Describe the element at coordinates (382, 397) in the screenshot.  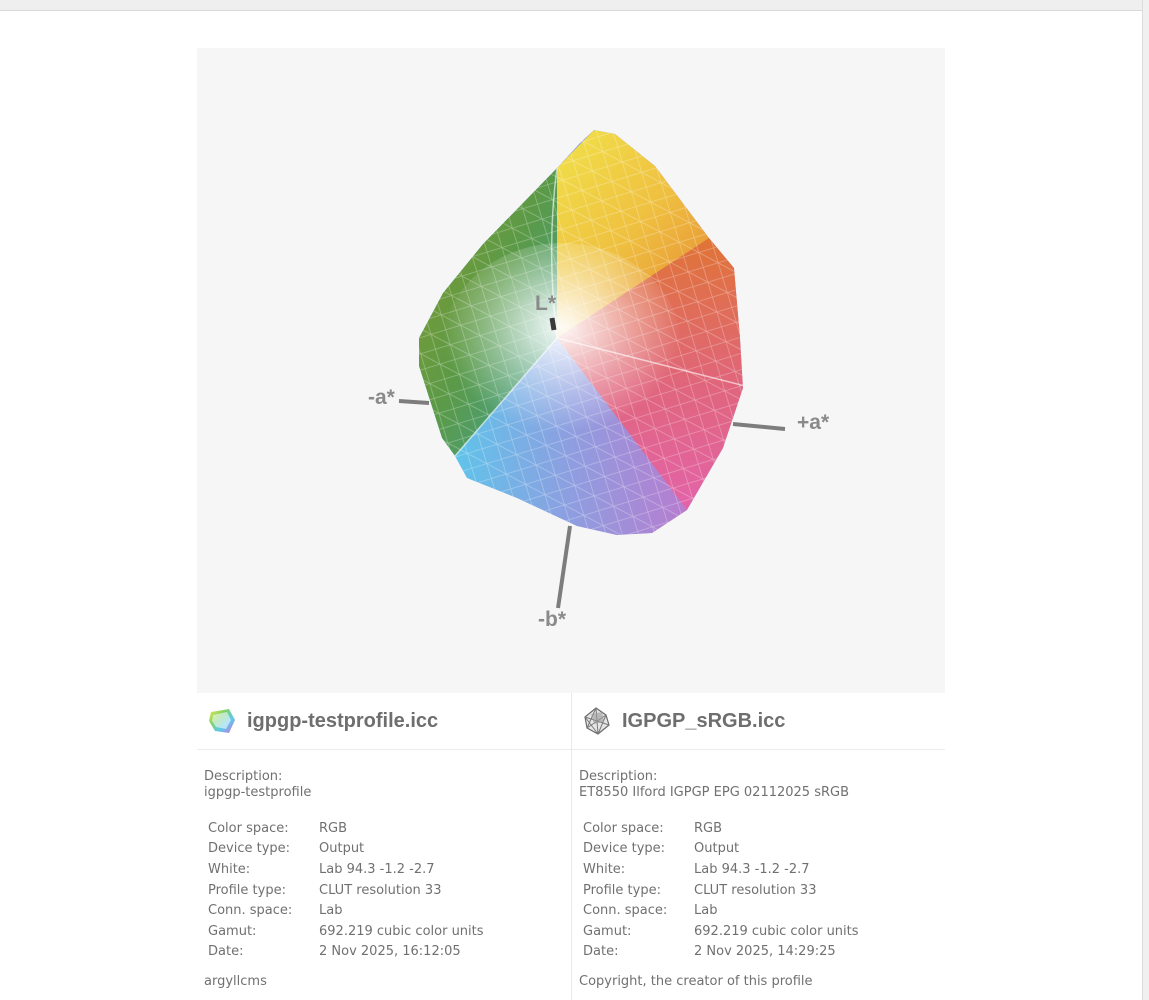
I see `minus-a-axis-label: -a*` at that location.